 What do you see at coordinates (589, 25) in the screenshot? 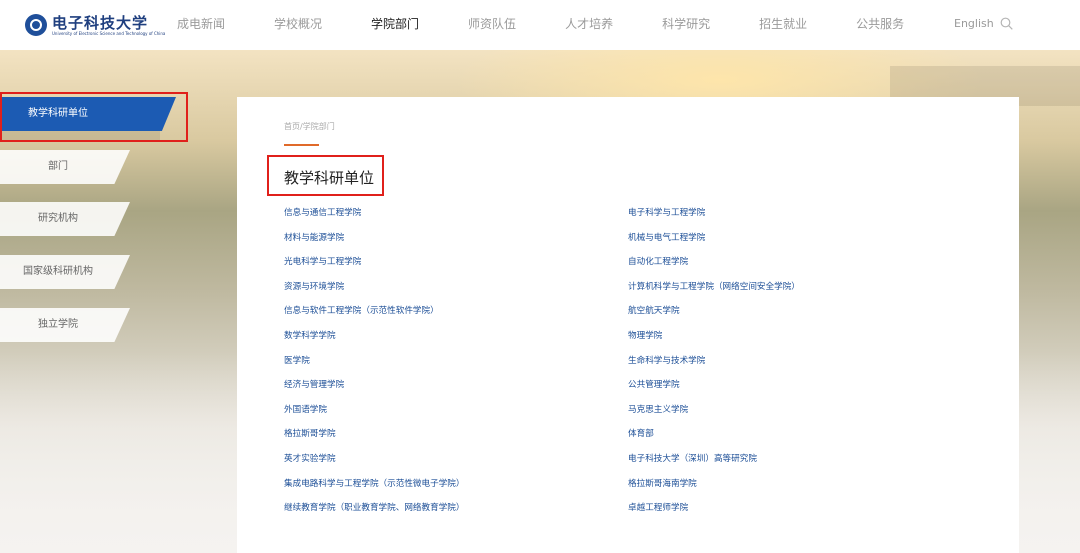
I see `nav-item-education: 人才培养` at bounding box center [589, 25].